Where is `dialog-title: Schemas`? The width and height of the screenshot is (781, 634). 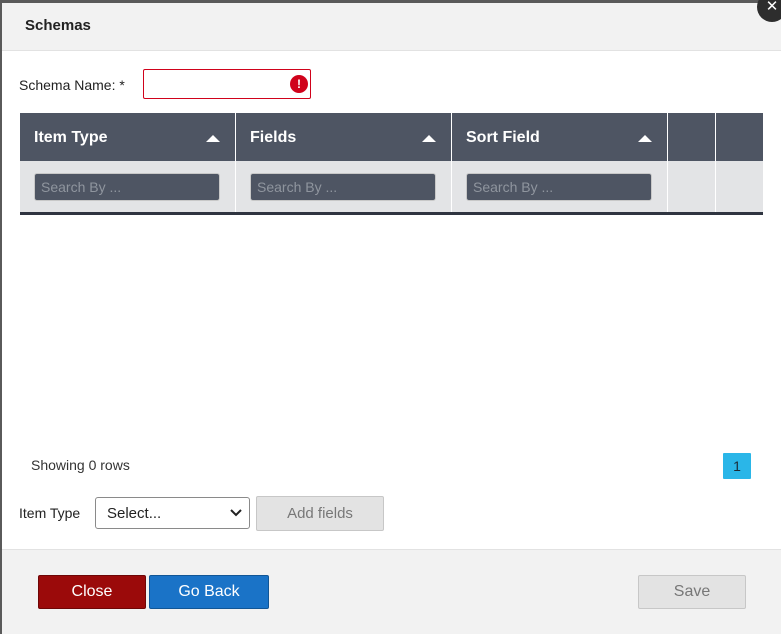
dialog-title: Schemas is located at coordinates (58, 25).